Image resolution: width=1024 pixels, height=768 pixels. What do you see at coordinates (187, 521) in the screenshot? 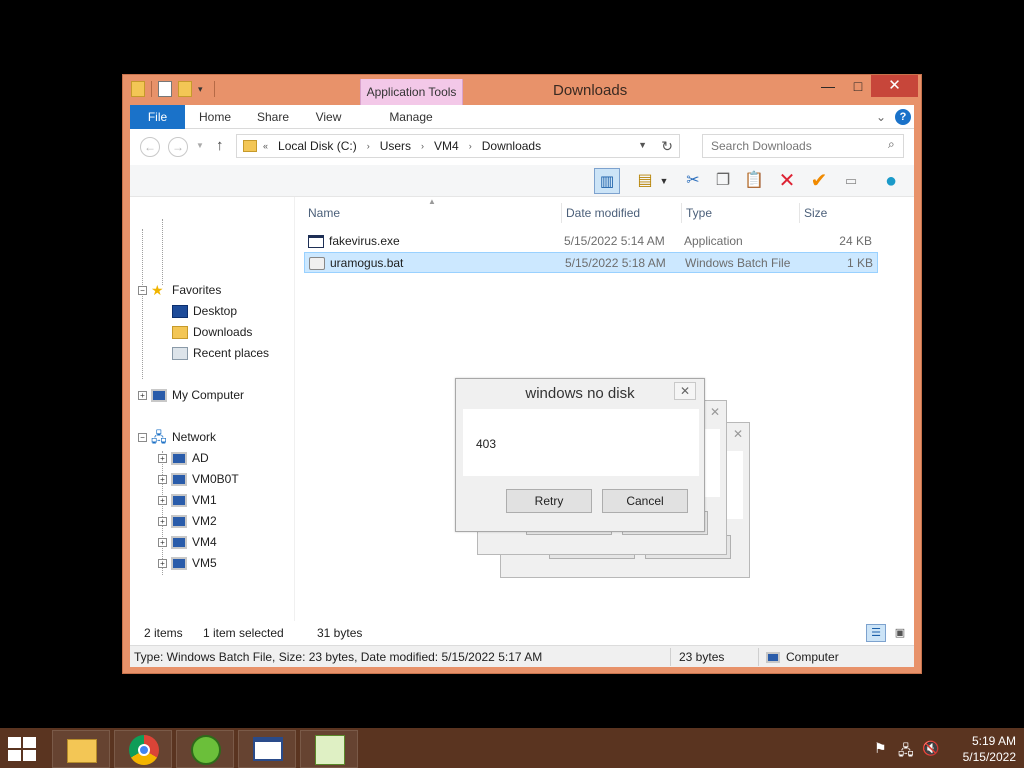
I see `tree-item-vm2: + VM2` at bounding box center [187, 521].